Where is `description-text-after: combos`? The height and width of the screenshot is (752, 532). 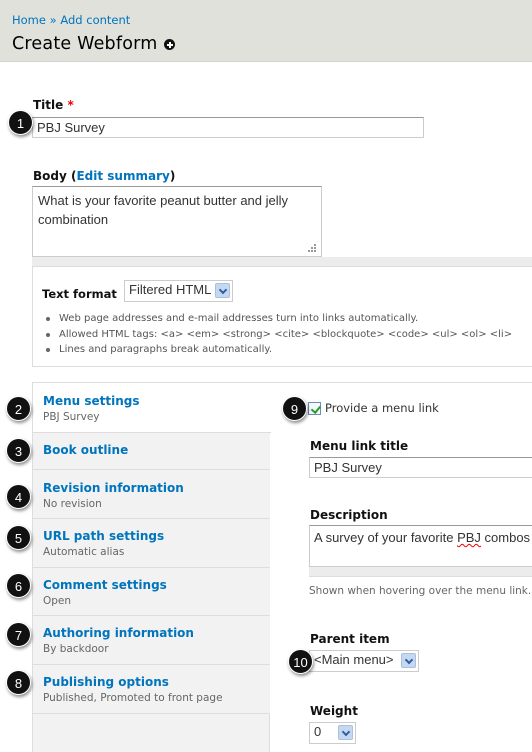
description-text-after: combos is located at coordinates (505, 537).